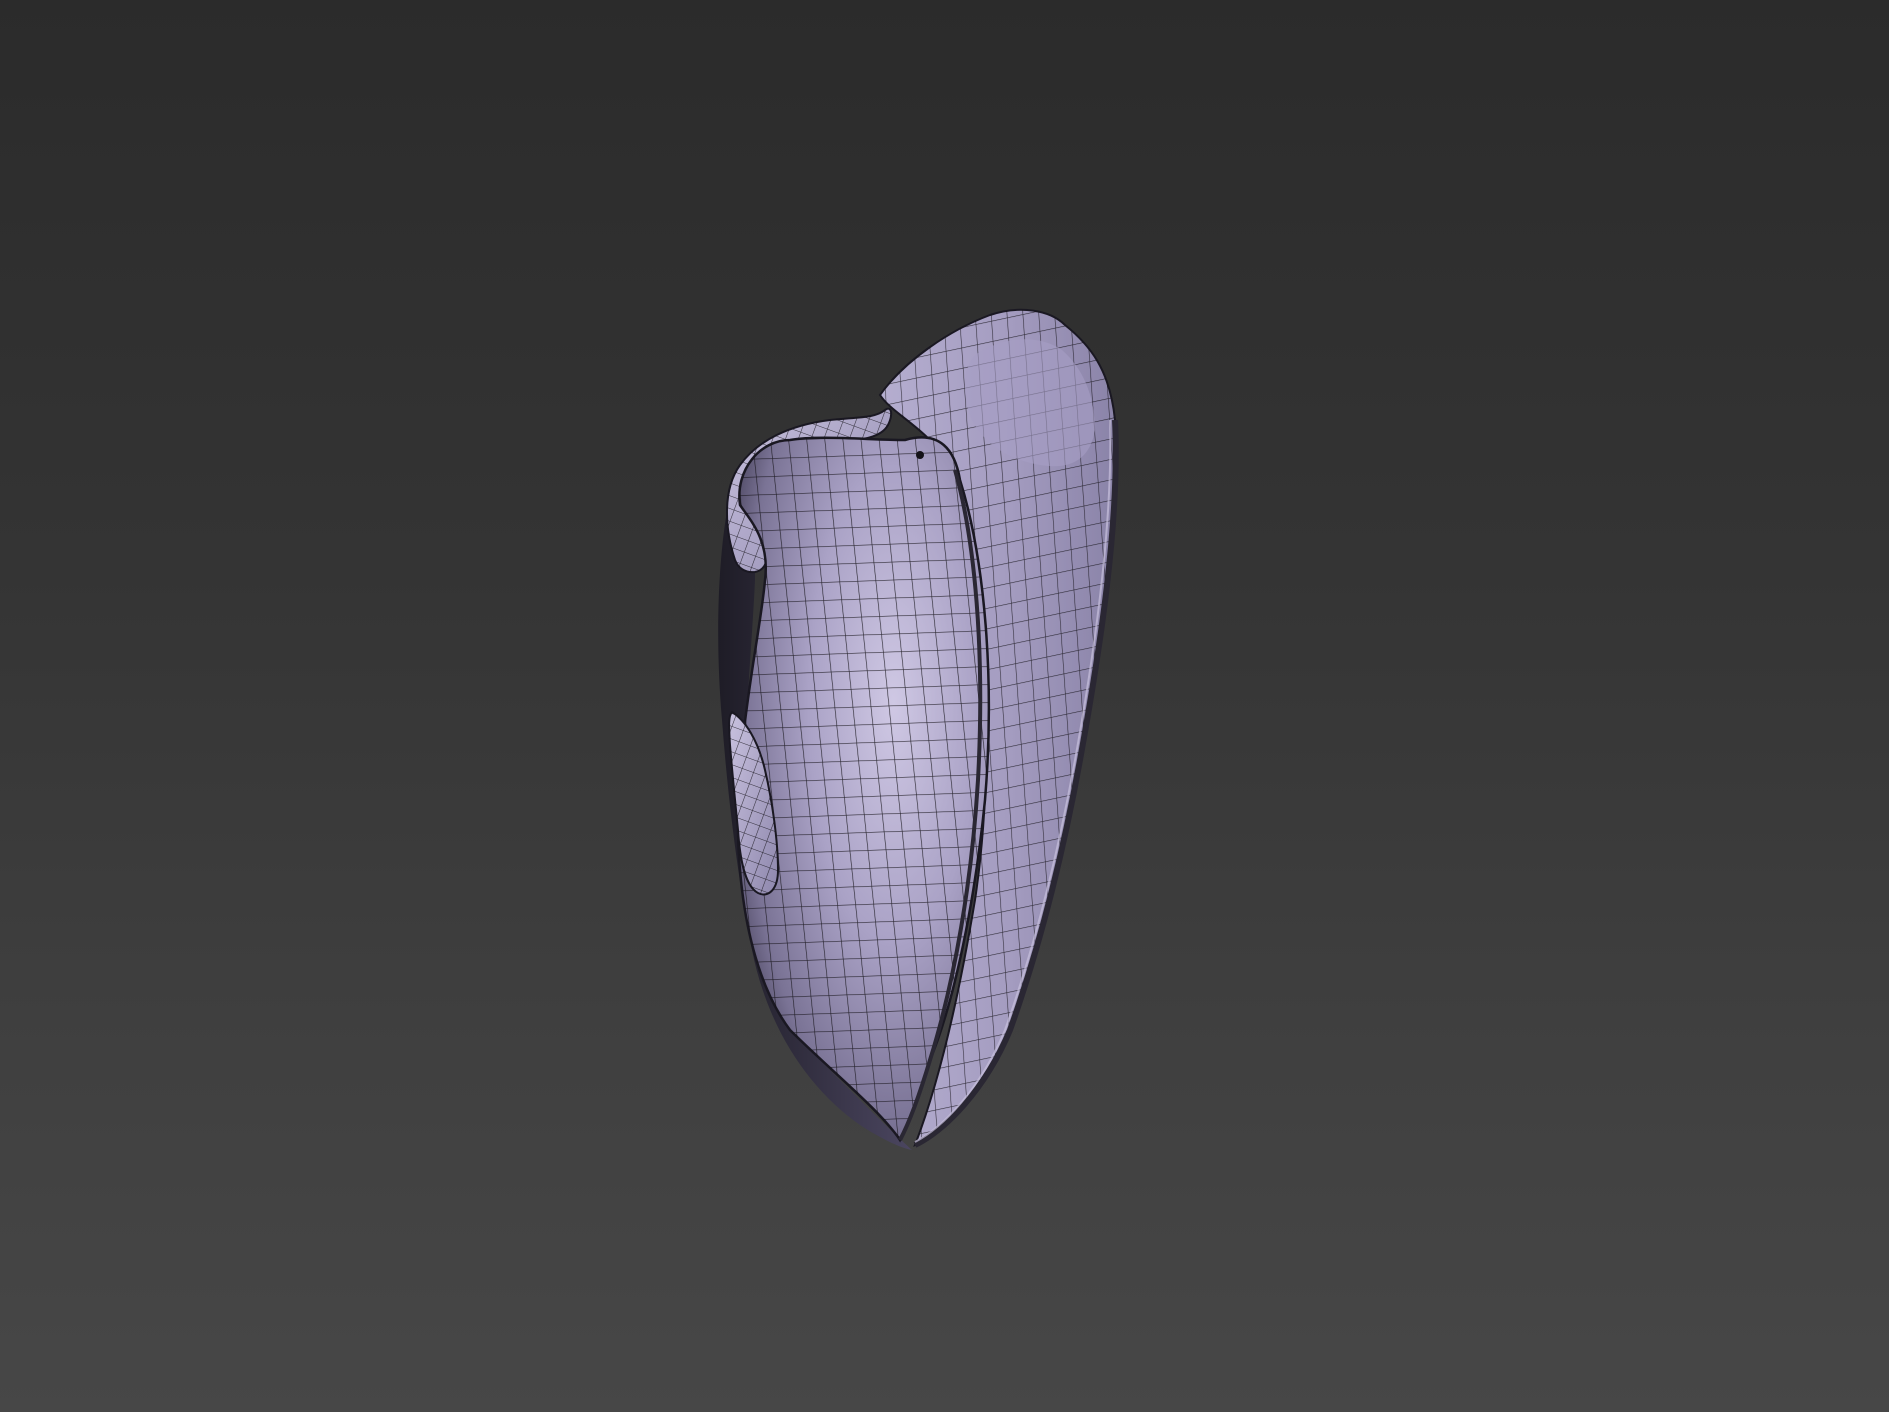 Image resolution: width=1889 pixels, height=1412 pixels. What do you see at coordinates (920, 455) in the screenshot?
I see `mesh-pole-vertex` at bounding box center [920, 455].